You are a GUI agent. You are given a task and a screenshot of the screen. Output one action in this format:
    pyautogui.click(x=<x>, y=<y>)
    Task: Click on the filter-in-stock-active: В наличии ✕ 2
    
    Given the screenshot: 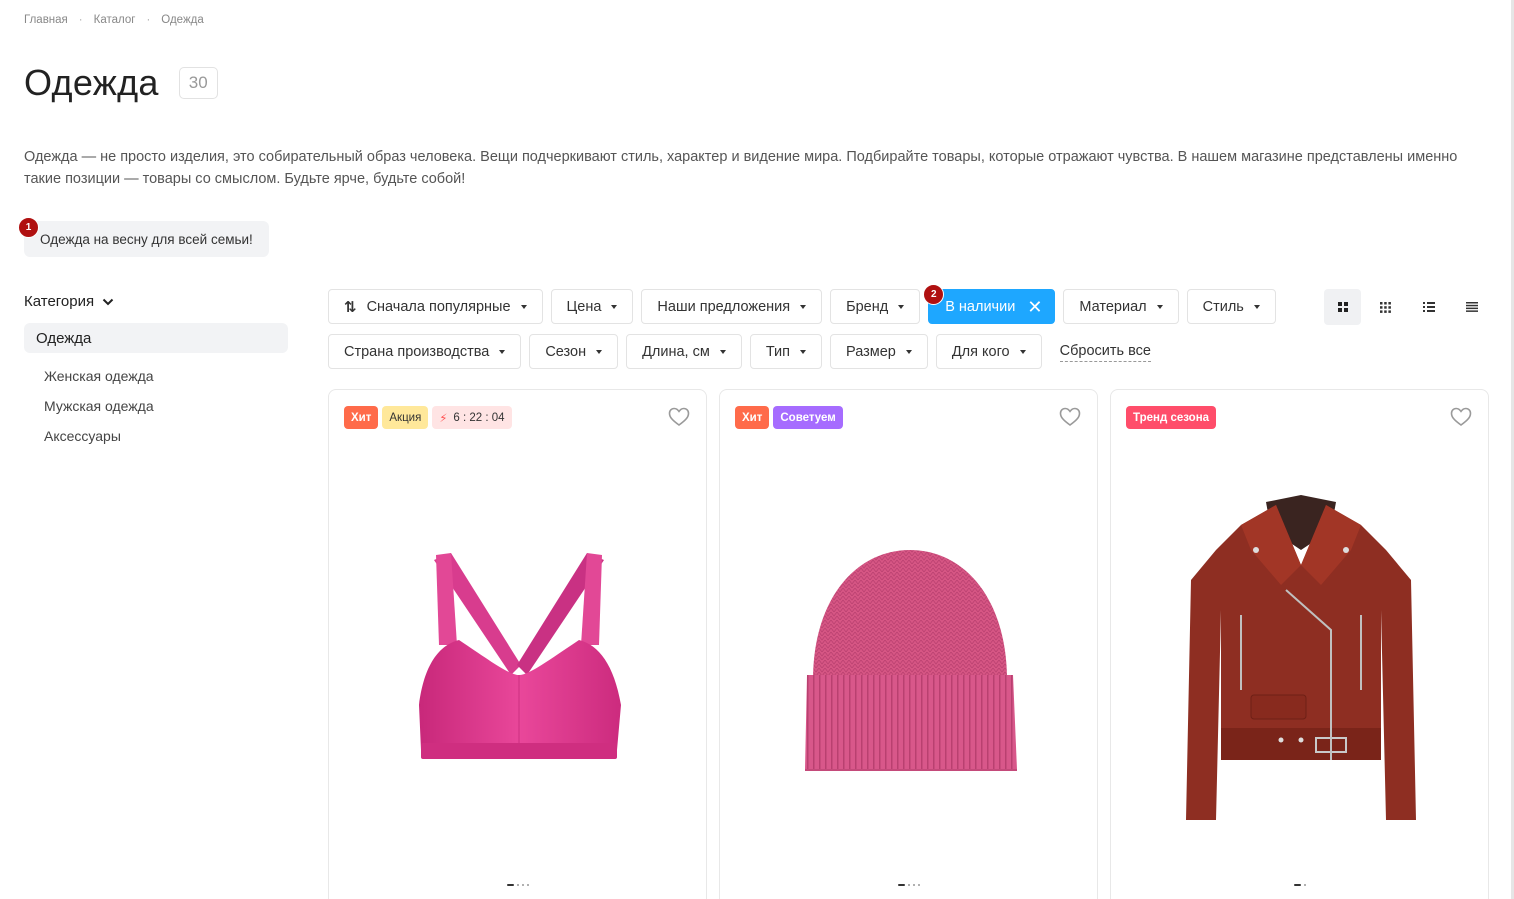 What is the action you would take?
    pyautogui.click(x=989, y=304)
    